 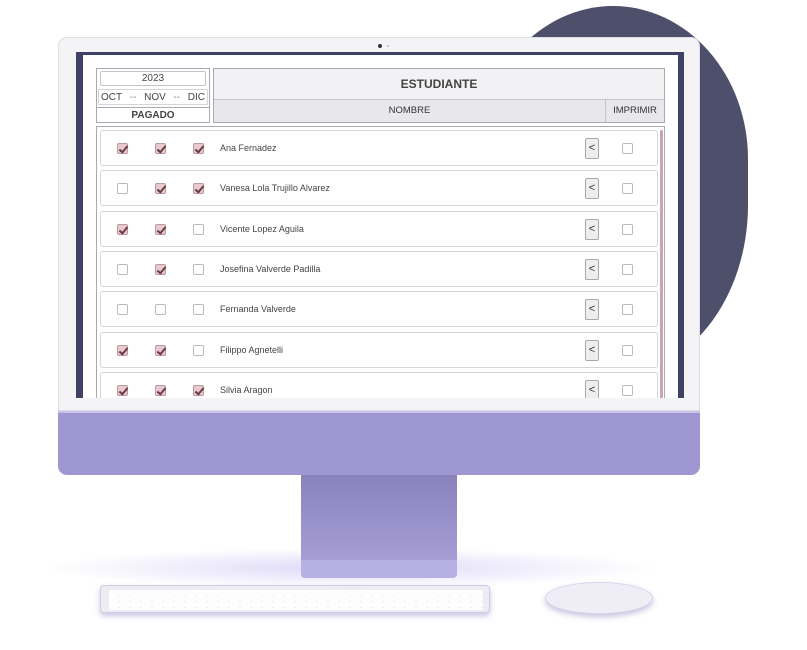 I want to click on mouse, so click(x=599, y=598).